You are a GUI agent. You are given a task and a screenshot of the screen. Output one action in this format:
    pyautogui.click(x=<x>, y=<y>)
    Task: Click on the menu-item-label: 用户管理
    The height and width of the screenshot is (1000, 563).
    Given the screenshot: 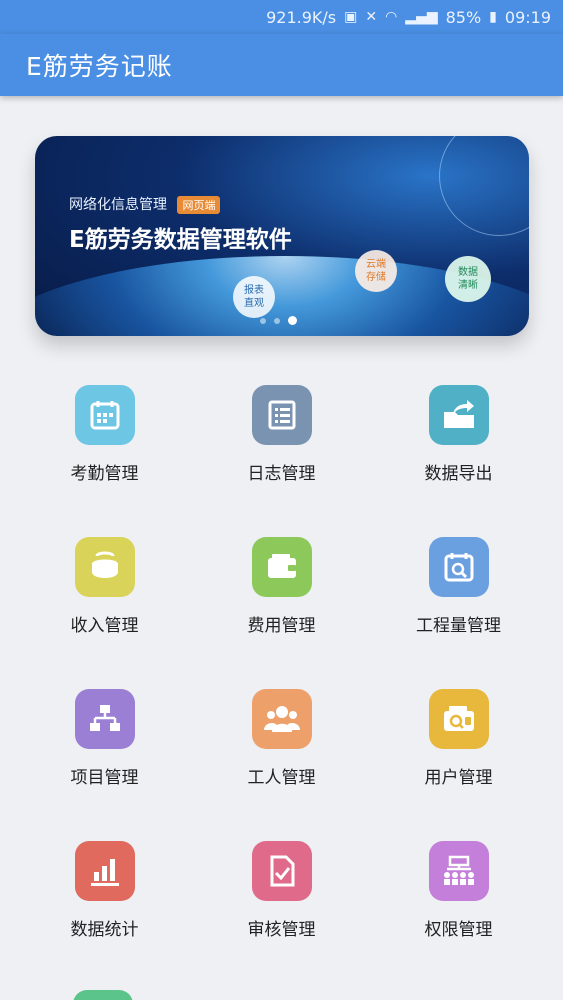 What is the action you would take?
    pyautogui.click(x=458, y=778)
    